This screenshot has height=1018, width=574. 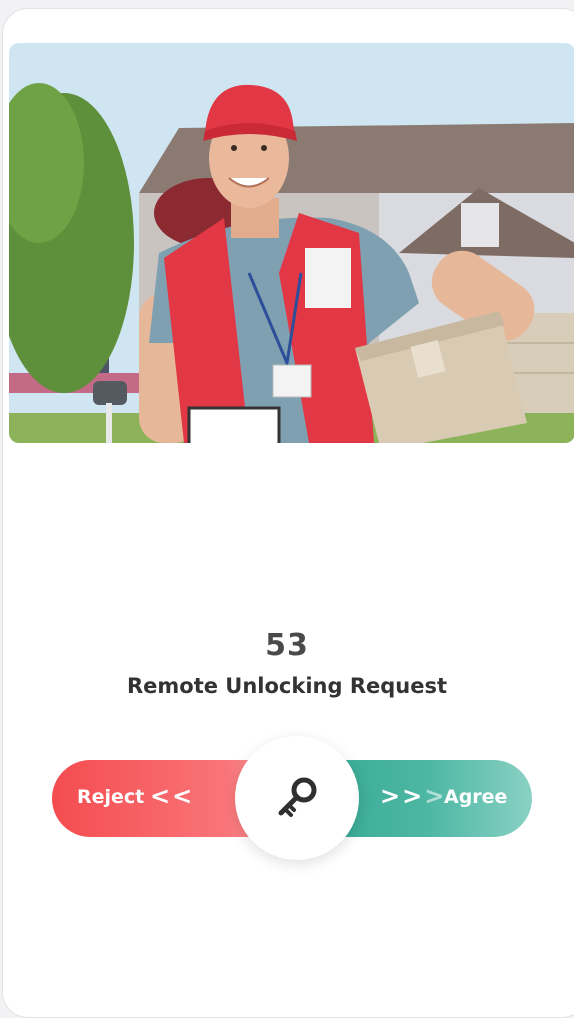 What do you see at coordinates (402, 796) in the screenshot?
I see `agree-arrows-strong: >>` at bounding box center [402, 796].